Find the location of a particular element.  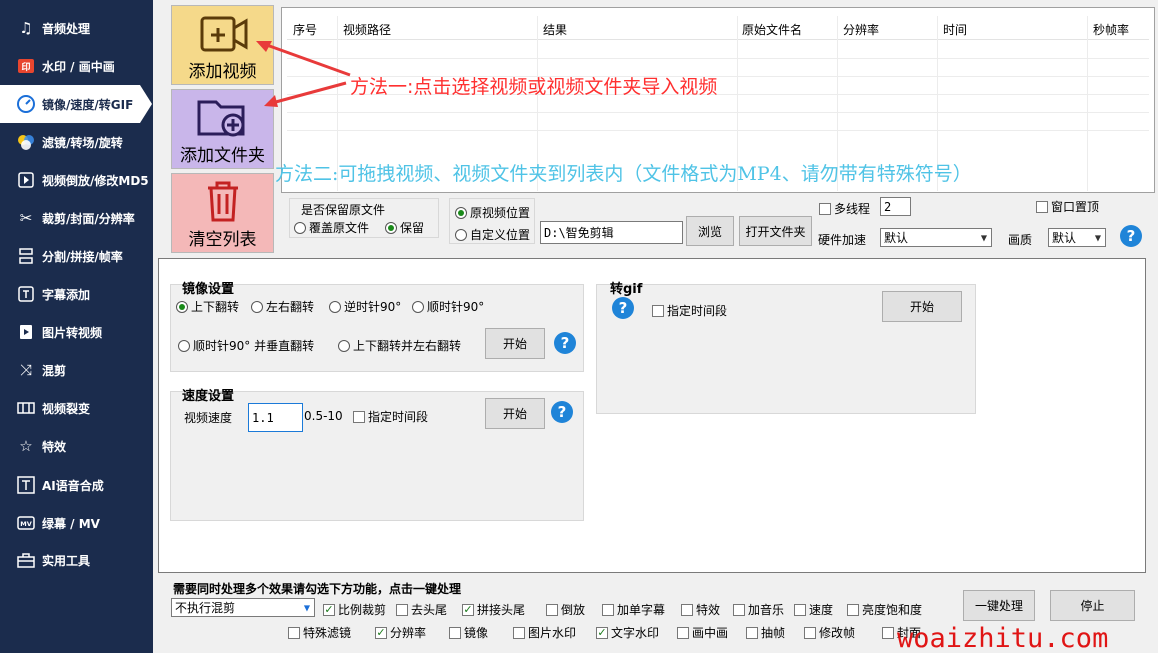

flip-horizontal-radio: 左右翻转 is located at coordinates (282, 306).